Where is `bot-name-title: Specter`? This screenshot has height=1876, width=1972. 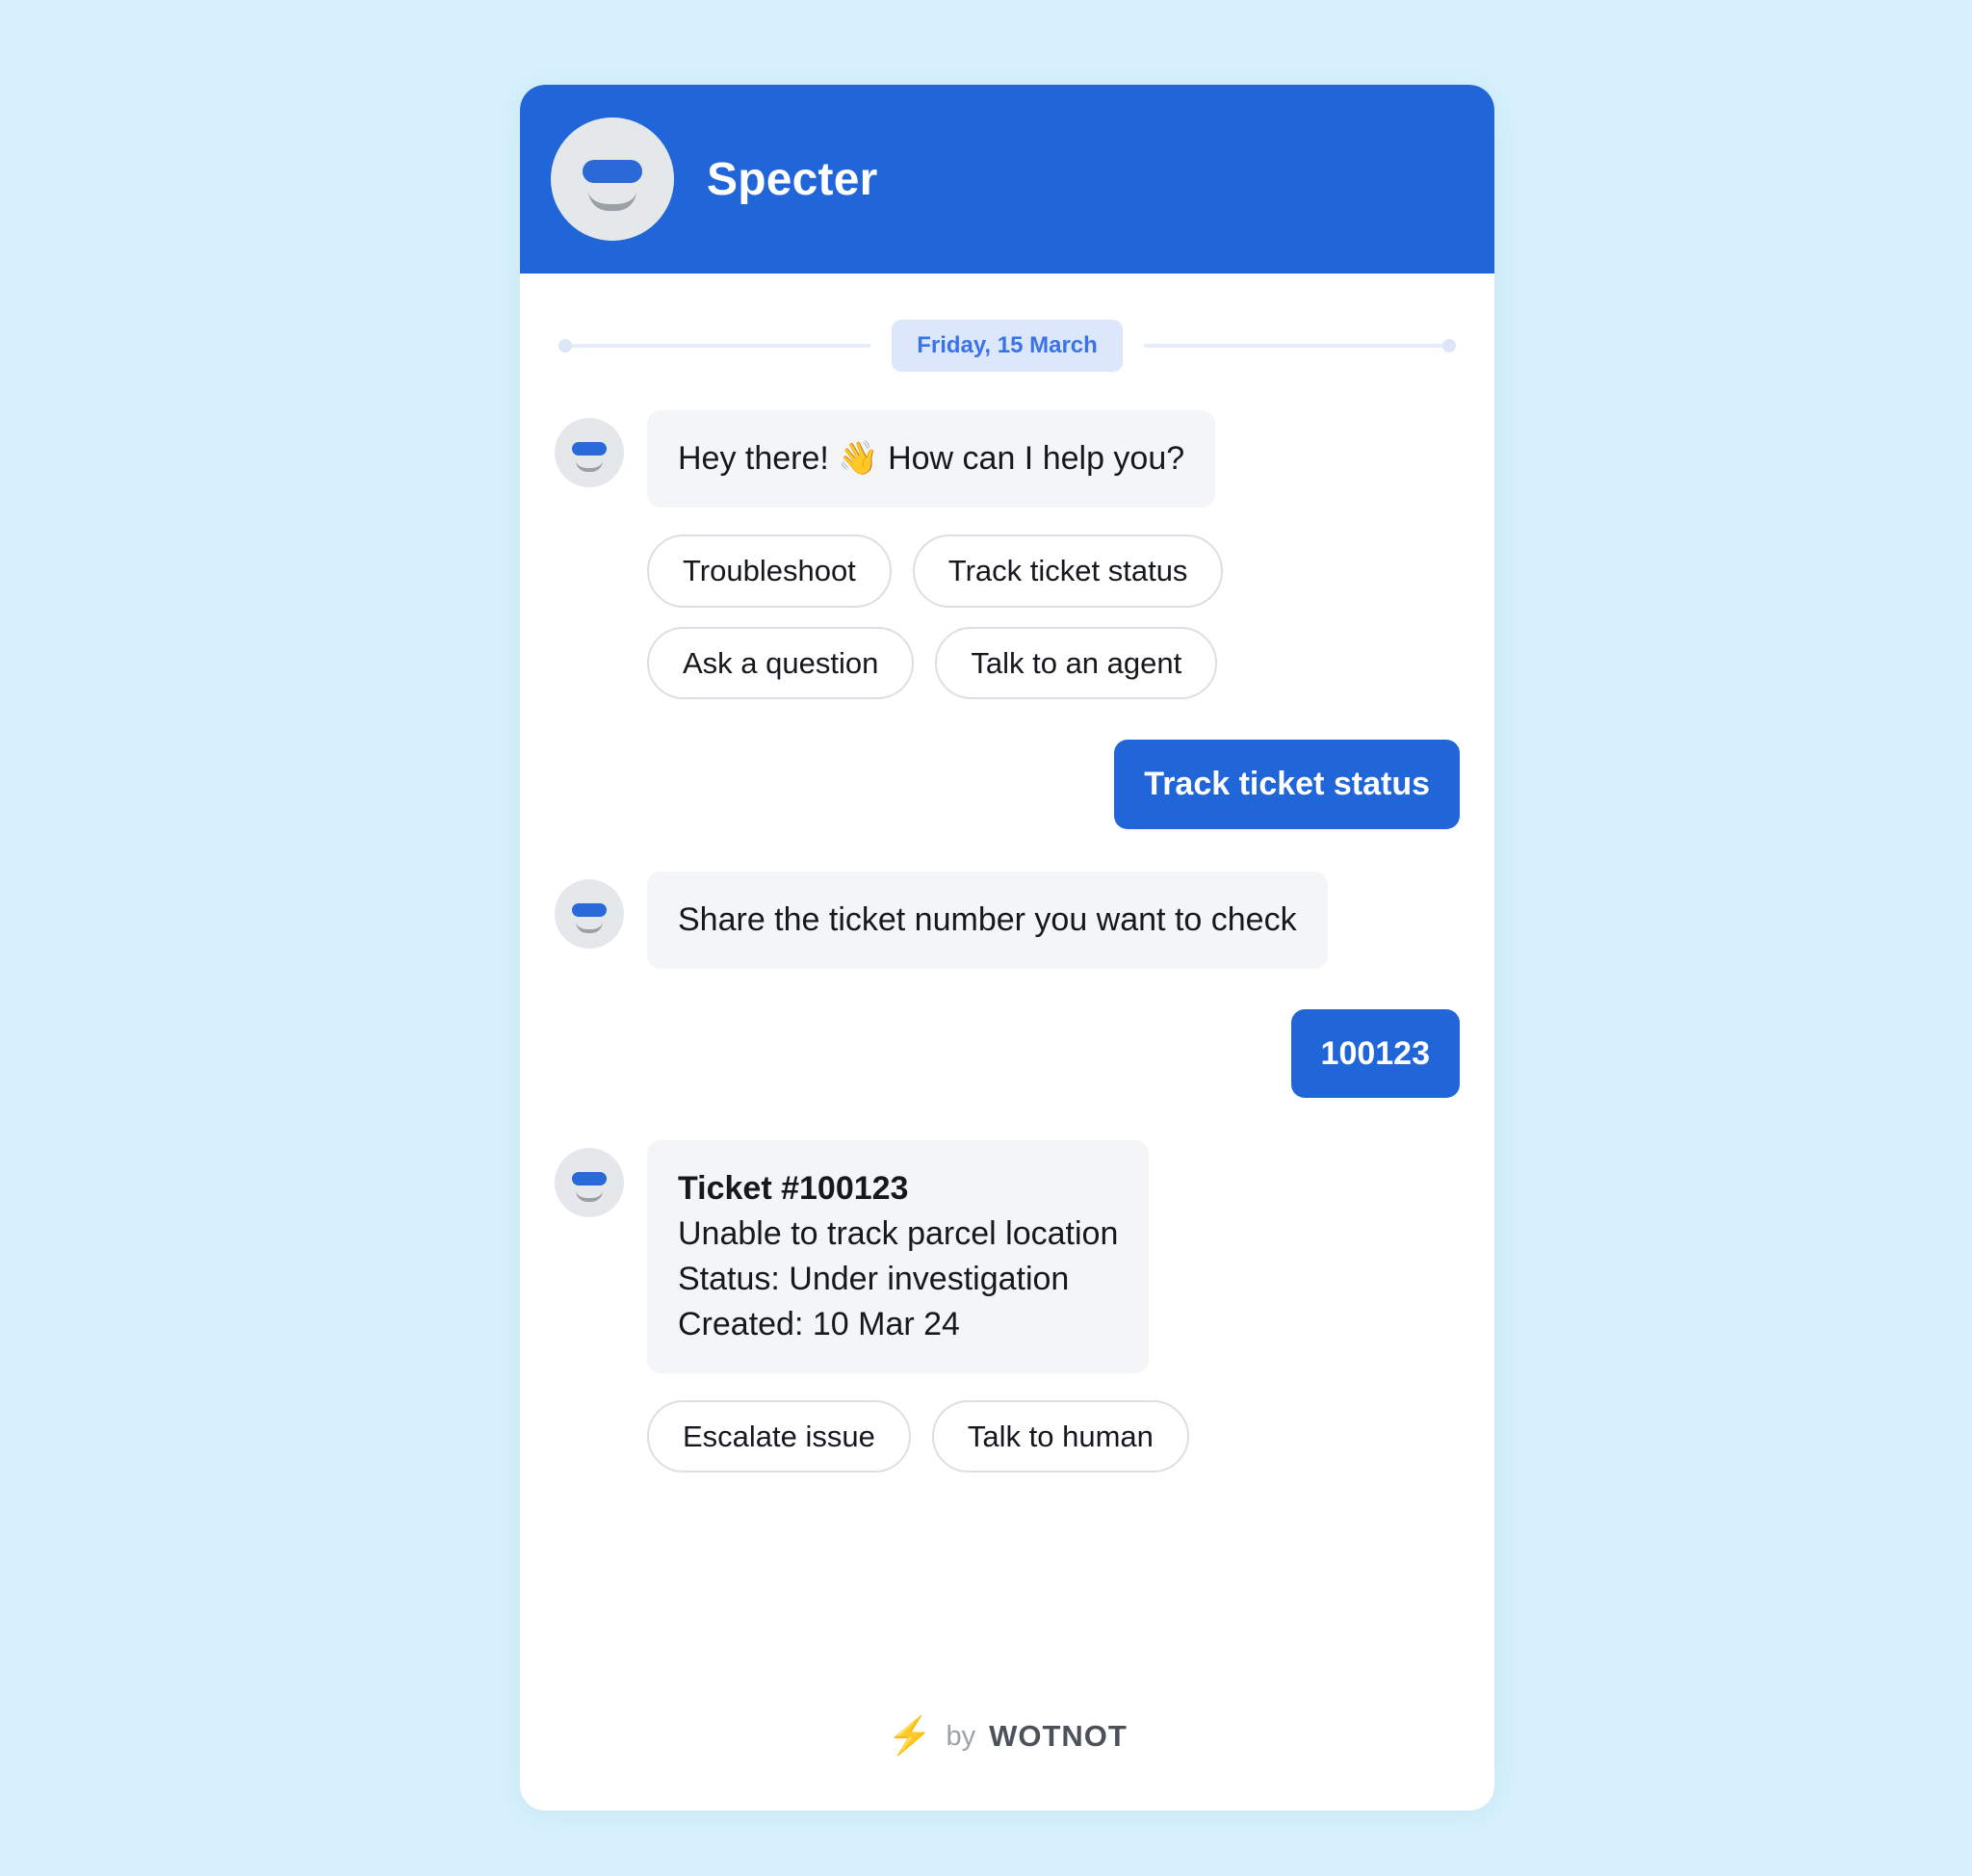 bot-name-title: Specter is located at coordinates (792, 179).